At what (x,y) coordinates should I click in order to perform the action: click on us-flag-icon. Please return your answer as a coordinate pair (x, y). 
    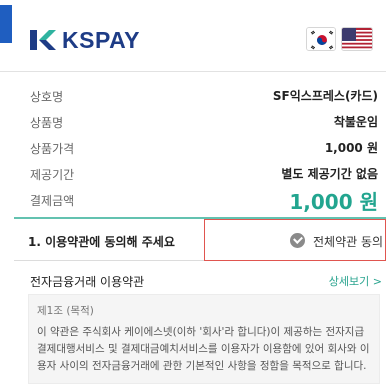
    Looking at the image, I should click on (357, 39).